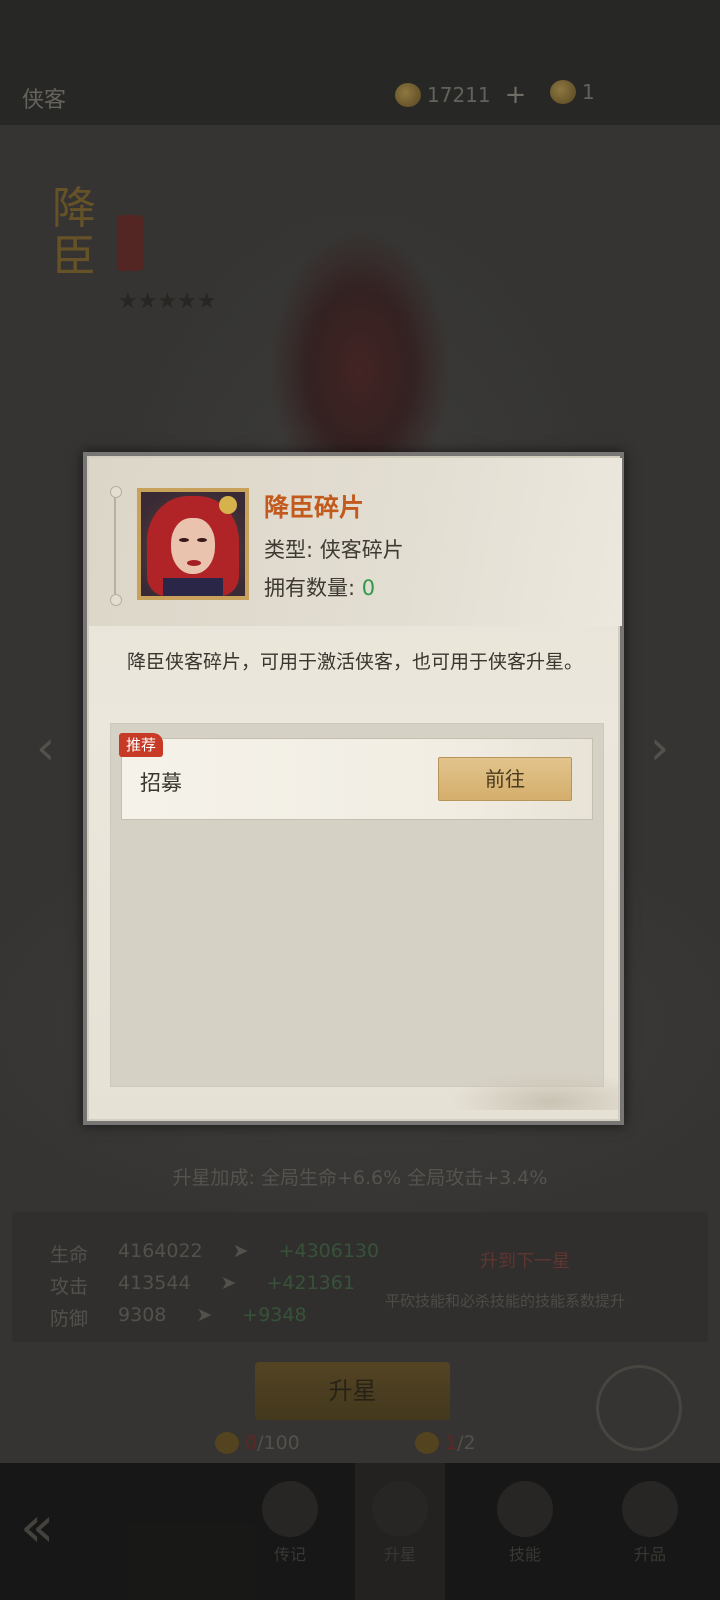 The image size is (720, 1600). What do you see at coordinates (193, 587) in the screenshot?
I see `portrait-collar` at bounding box center [193, 587].